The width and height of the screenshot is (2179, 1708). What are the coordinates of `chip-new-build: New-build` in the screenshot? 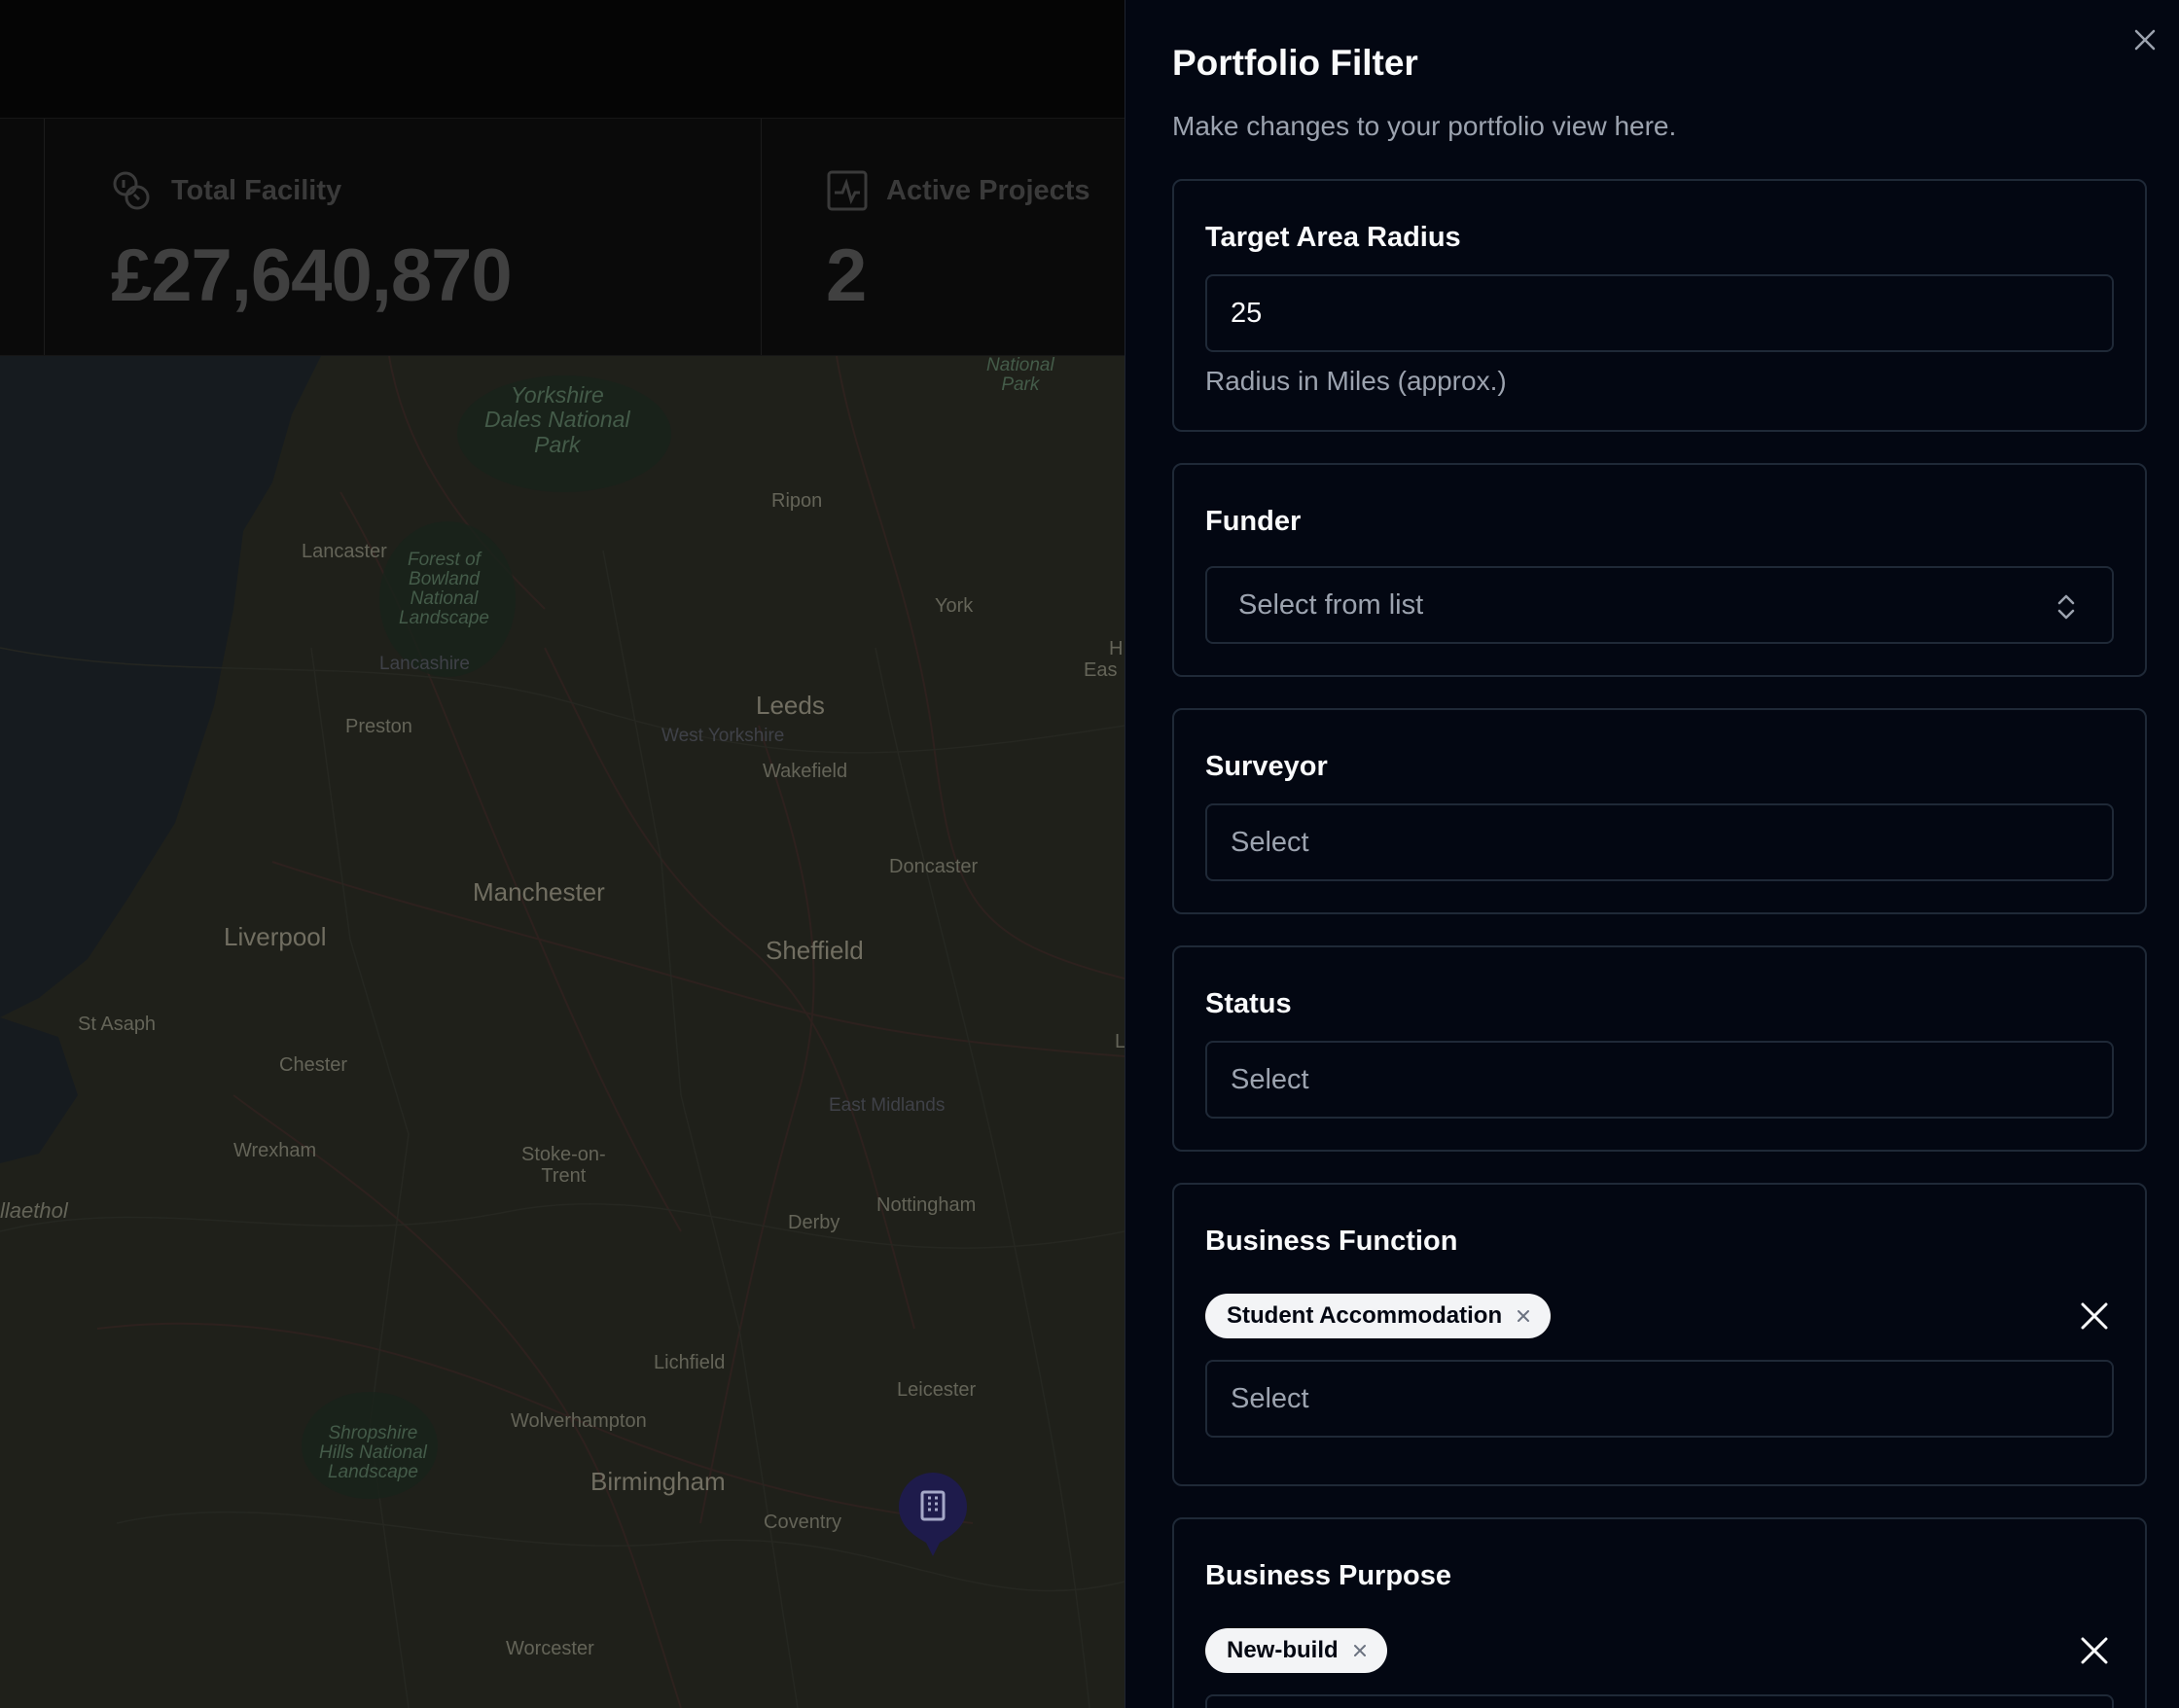 It's located at (1296, 1651).